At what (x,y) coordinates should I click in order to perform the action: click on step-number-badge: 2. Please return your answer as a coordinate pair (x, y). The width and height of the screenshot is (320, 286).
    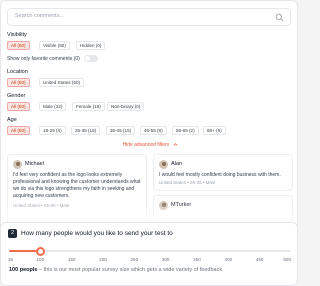
    Looking at the image, I should click on (12, 233).